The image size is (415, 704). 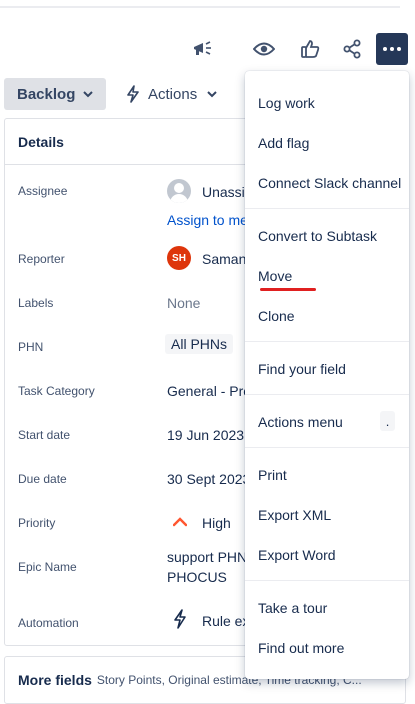 I want to click on automation-value: Rule ex, so click(x=225, y=621).